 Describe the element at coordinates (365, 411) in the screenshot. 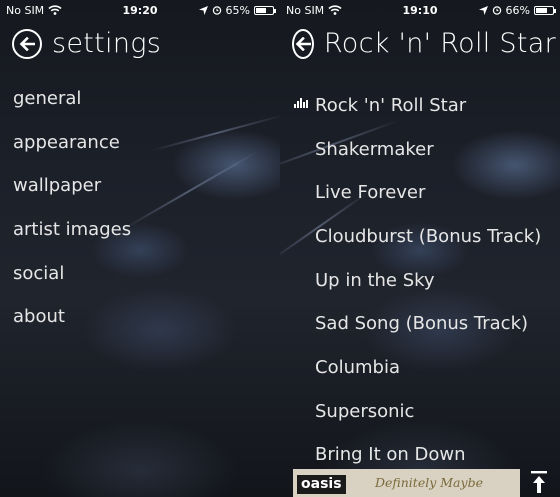

I see `track-title: Supersonic` at that location.